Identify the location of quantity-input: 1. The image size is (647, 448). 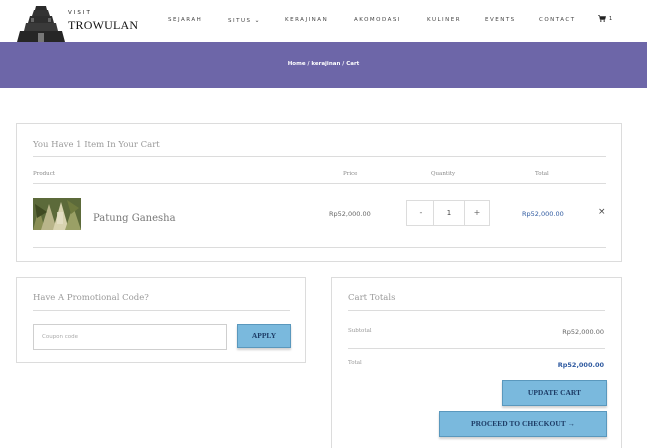
(449, 213).